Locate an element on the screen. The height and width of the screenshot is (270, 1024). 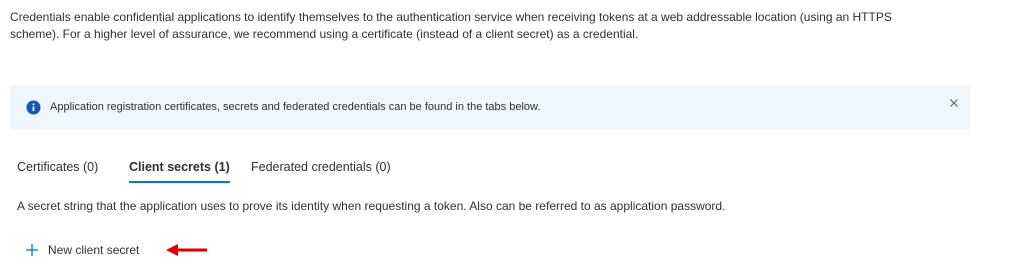
red-arrow-icon is located at coordinates (186, 250).